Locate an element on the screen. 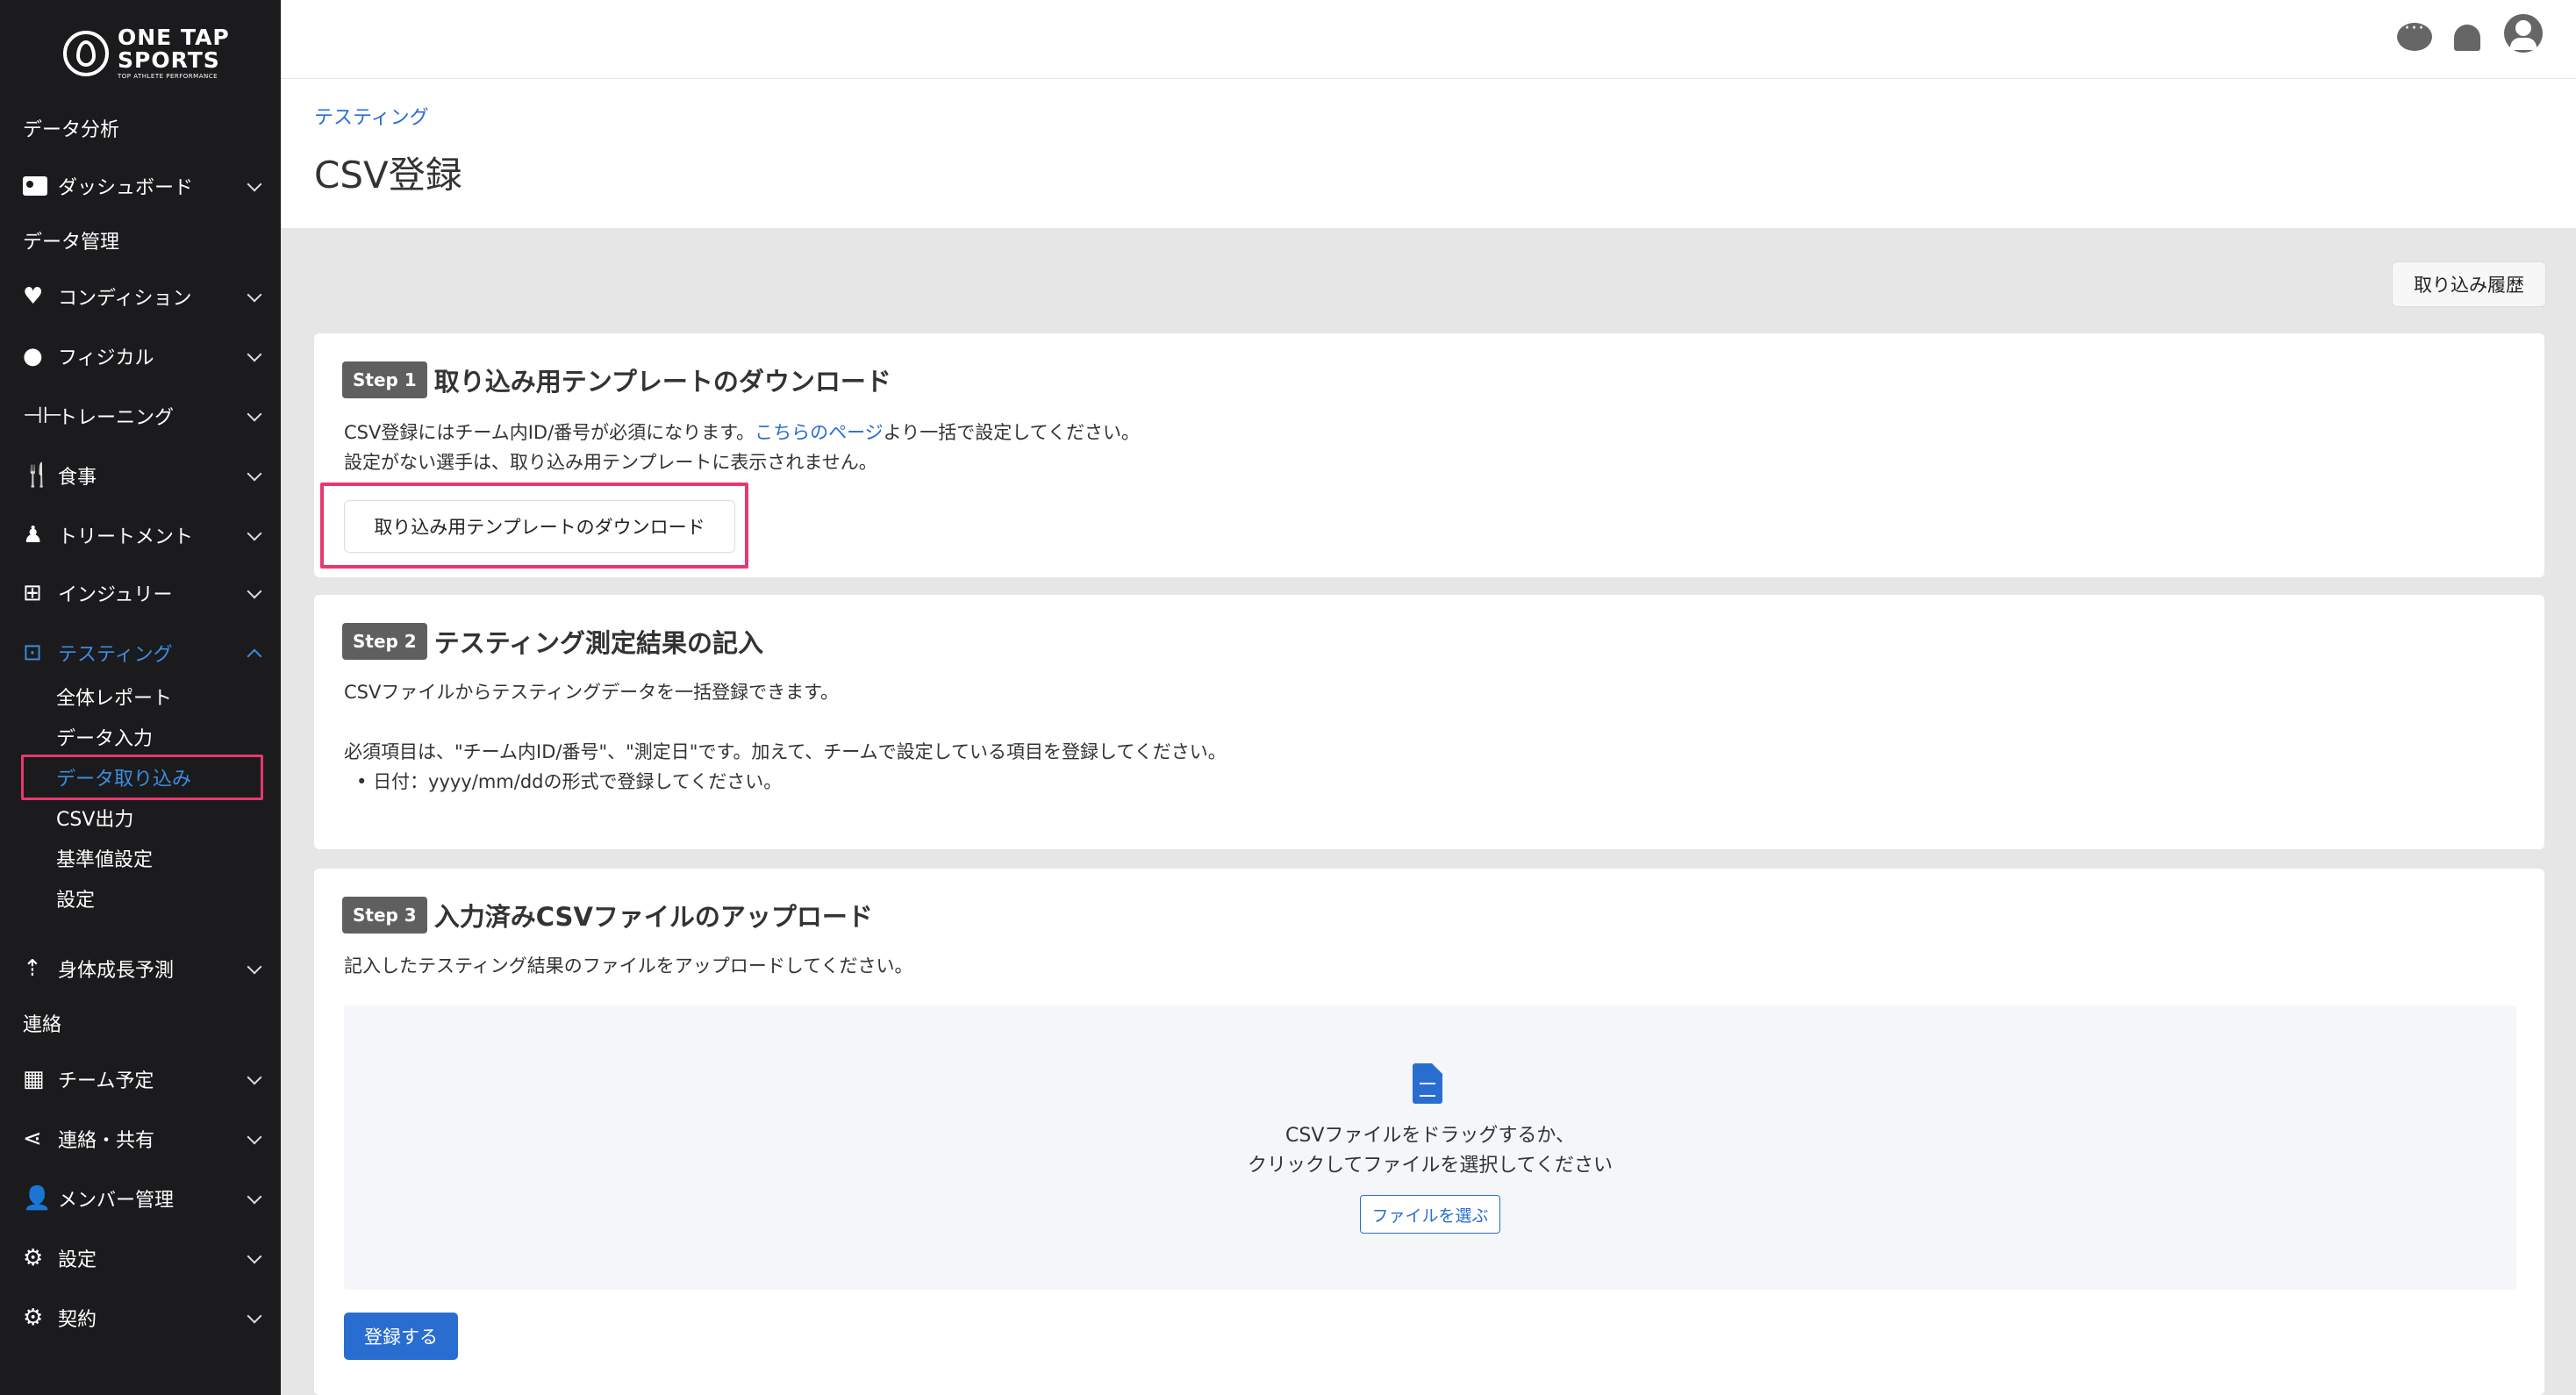  step2-bullet: • 日付：yyyy/mm/ddの形式で登録してください。 is located at coordinates (569, 782).